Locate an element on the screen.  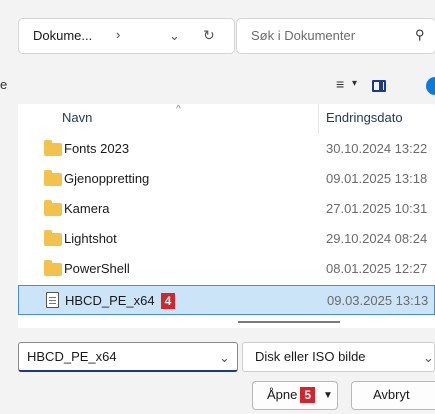
item-name: PowerShell is located at coordinates (97, 268).